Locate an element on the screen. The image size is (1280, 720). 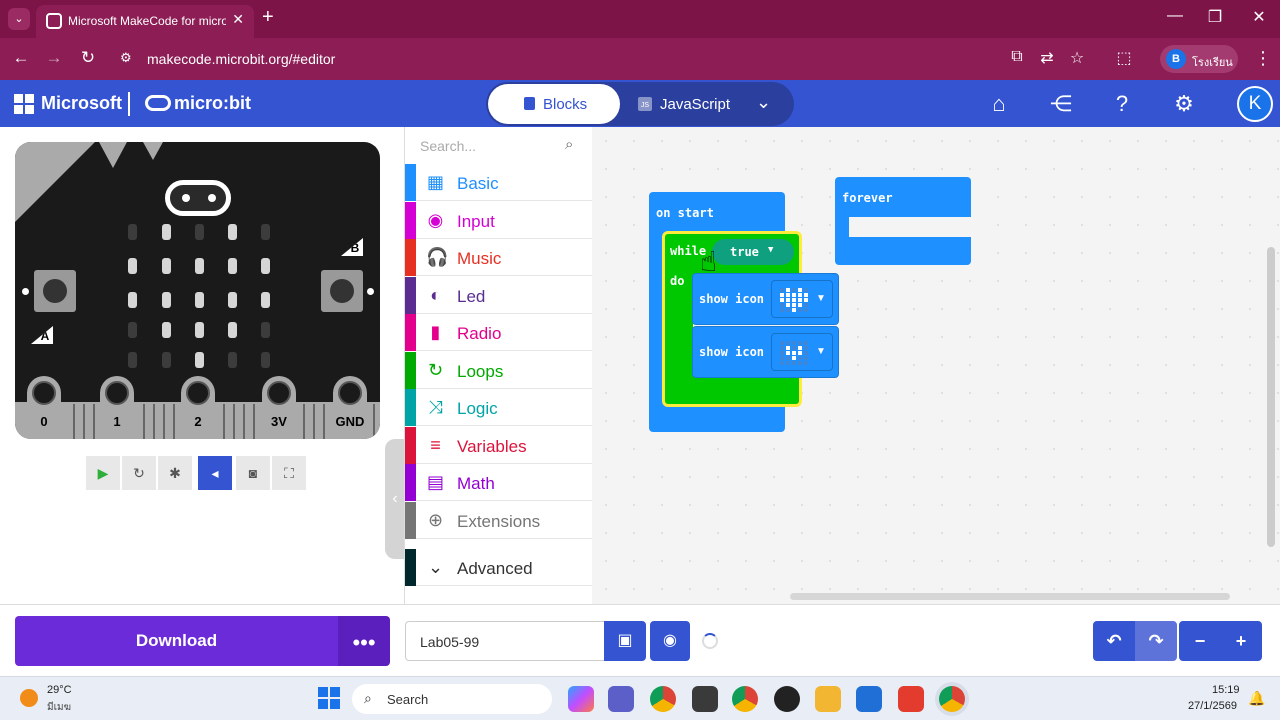
teams-icon is located at coordinates (621, 699).